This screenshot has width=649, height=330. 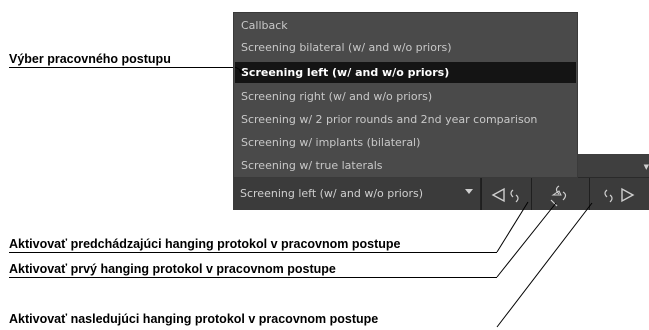 What do you see at coordinates (253, 252) in the screenshot?
I see `callout-prev-protocol-underline` at bounding box center [253, 252].